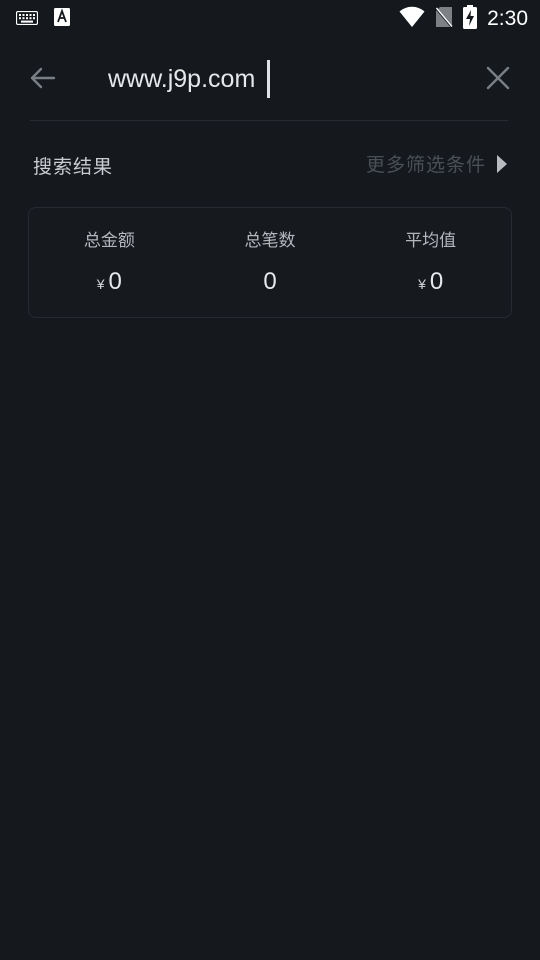 The image size is (540, 960). Describe the element at coordinates (27, 19) in the screenshot. I see `keyboard-icon` at that location.